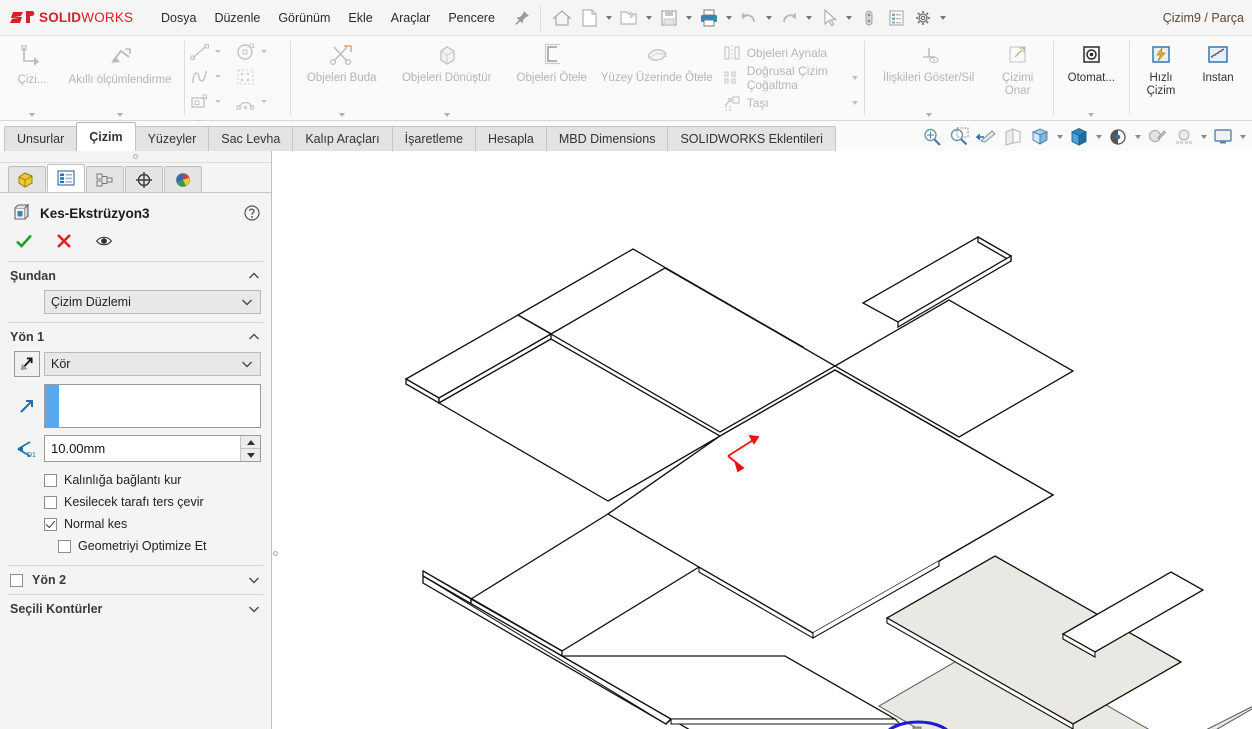  What do you see at coordinates (1059, 137) in the screenshot?
I see `view-orientation-dropdown-caret` at bounding box center [1059, 137].